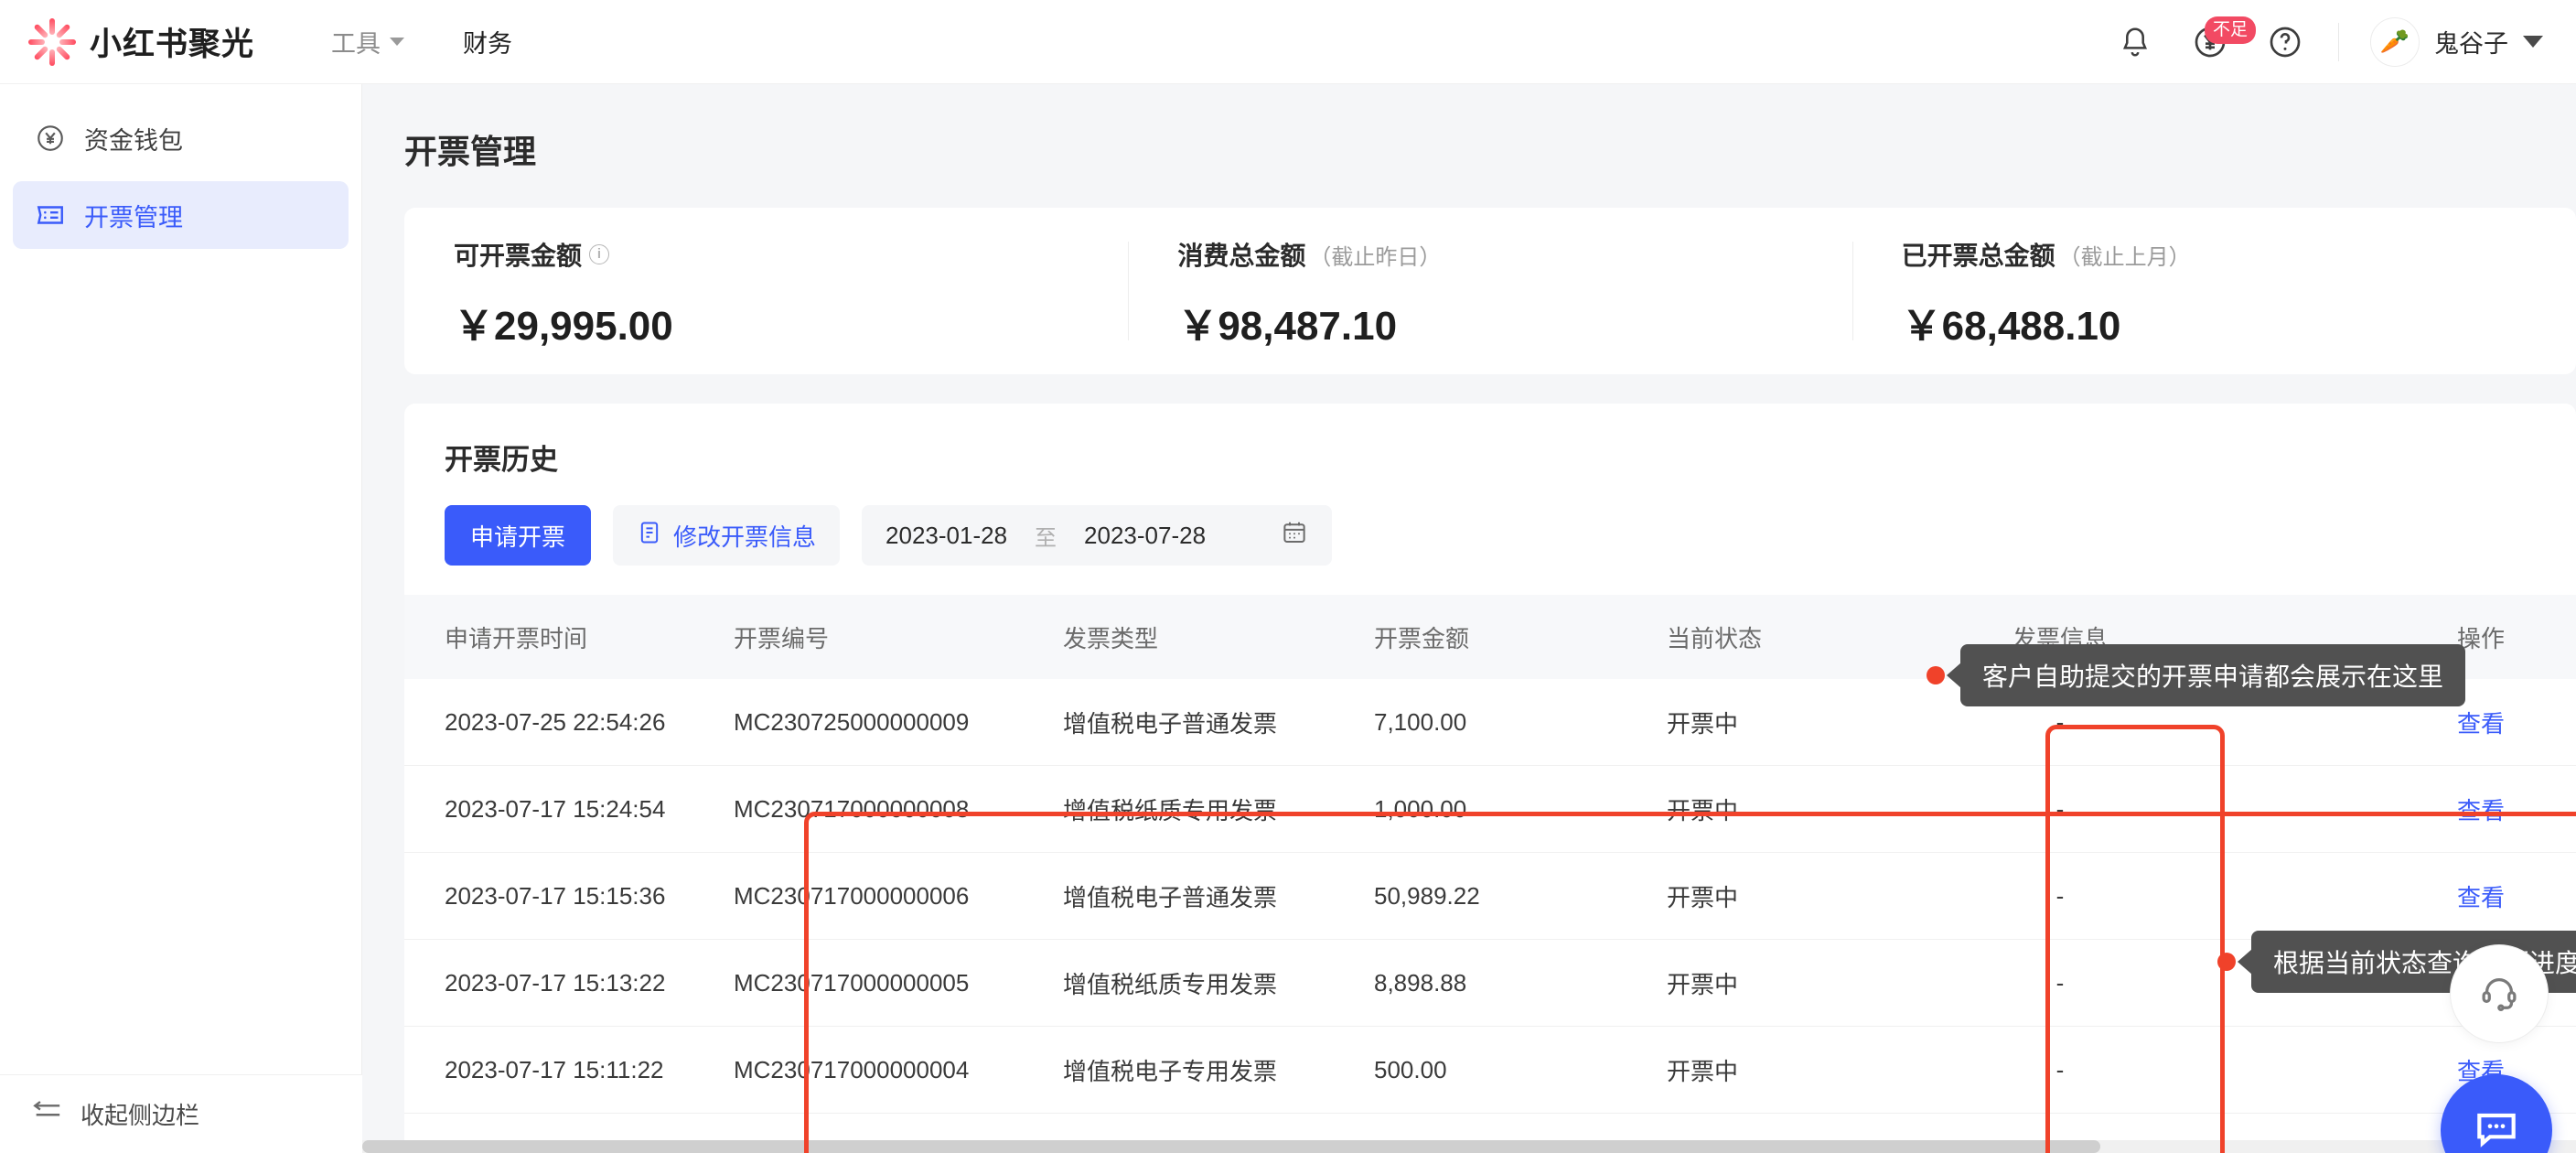 The width and height of the screenshot is (2576, 1153). Describe the element at coordinates (2011, 326) in the screenshot. I see `stat-value: ￥68,488.10` at that location.